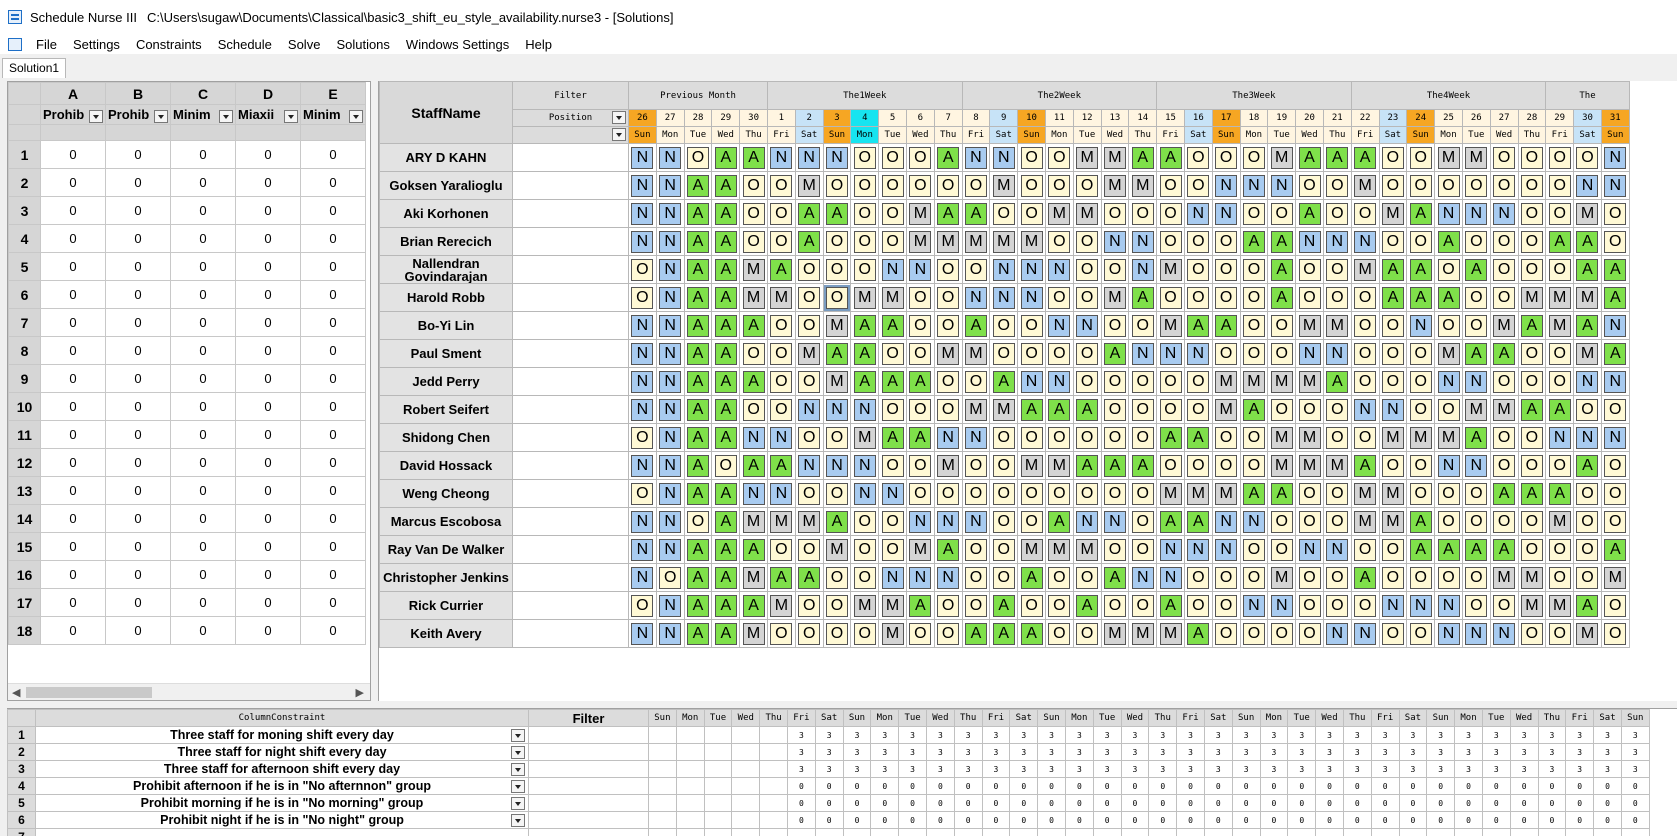 This screenshot has width=1677, height=836. Describe the element at coordinates (1309, 118) in the screenshot. I see `day-number: 20` at that location.